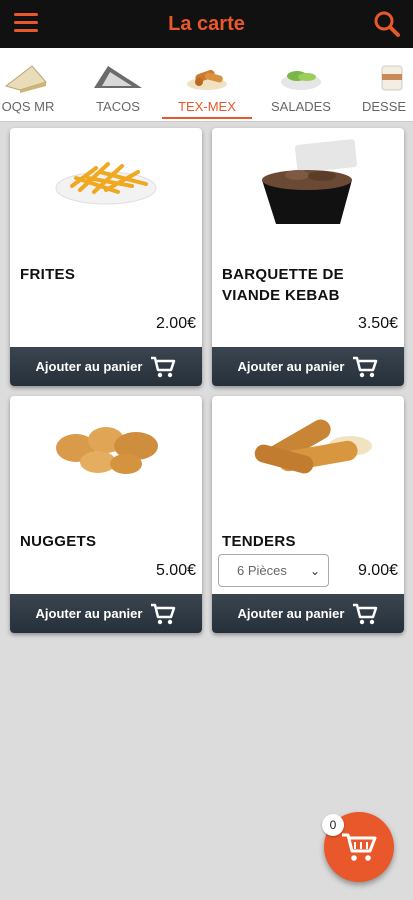 This screenshot has width=413, height=900. I want to click on tab-label: SALADES, so click(301, 106).